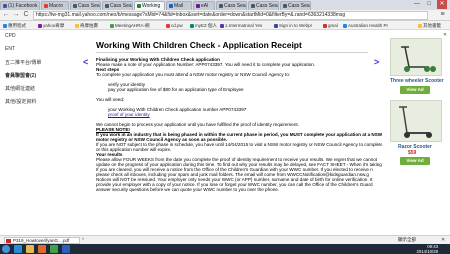 The width and height of the screenshot is (450, 254). I want to click on view-ad-button-2: View Ad, so click(415, 161).